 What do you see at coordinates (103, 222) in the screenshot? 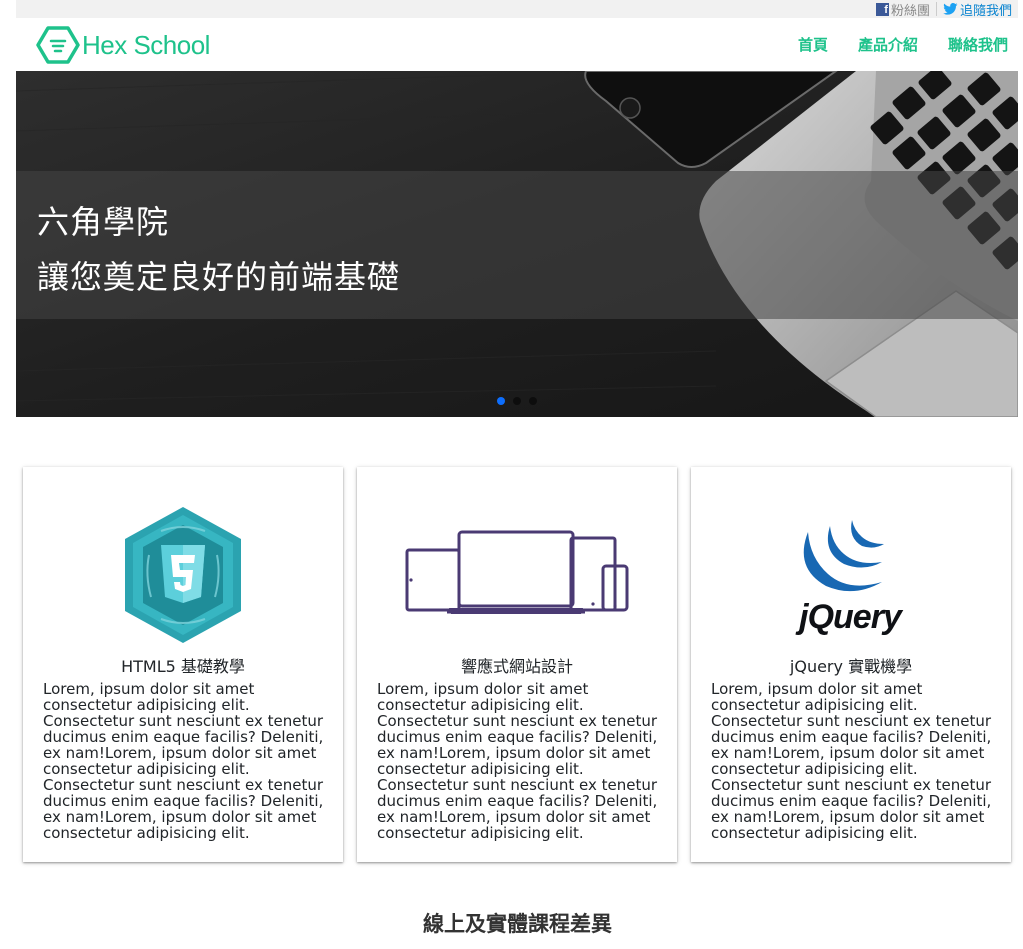
I see `hero-title: 六角學院` at bounding box center [103, 222].